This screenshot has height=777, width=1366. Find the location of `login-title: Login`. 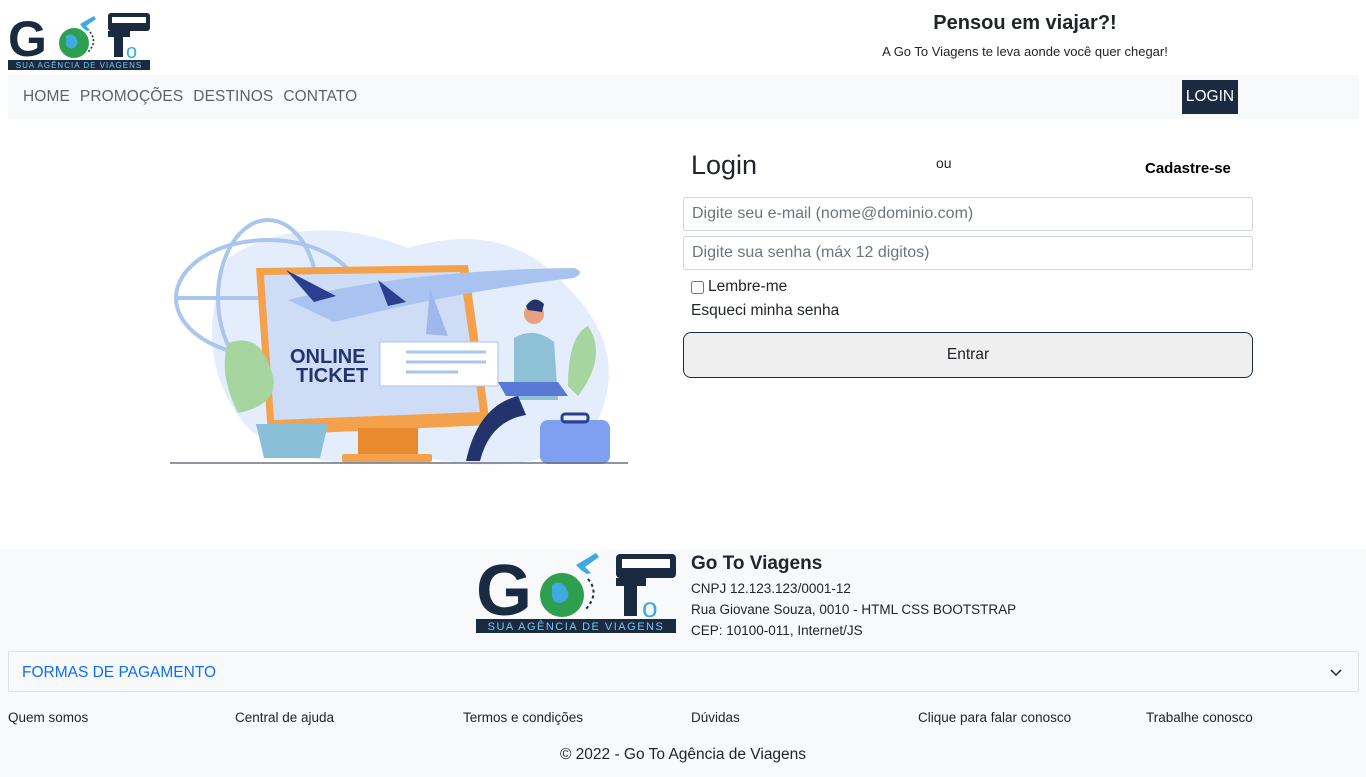

login-title: Login is located at coordinates (724, 165).